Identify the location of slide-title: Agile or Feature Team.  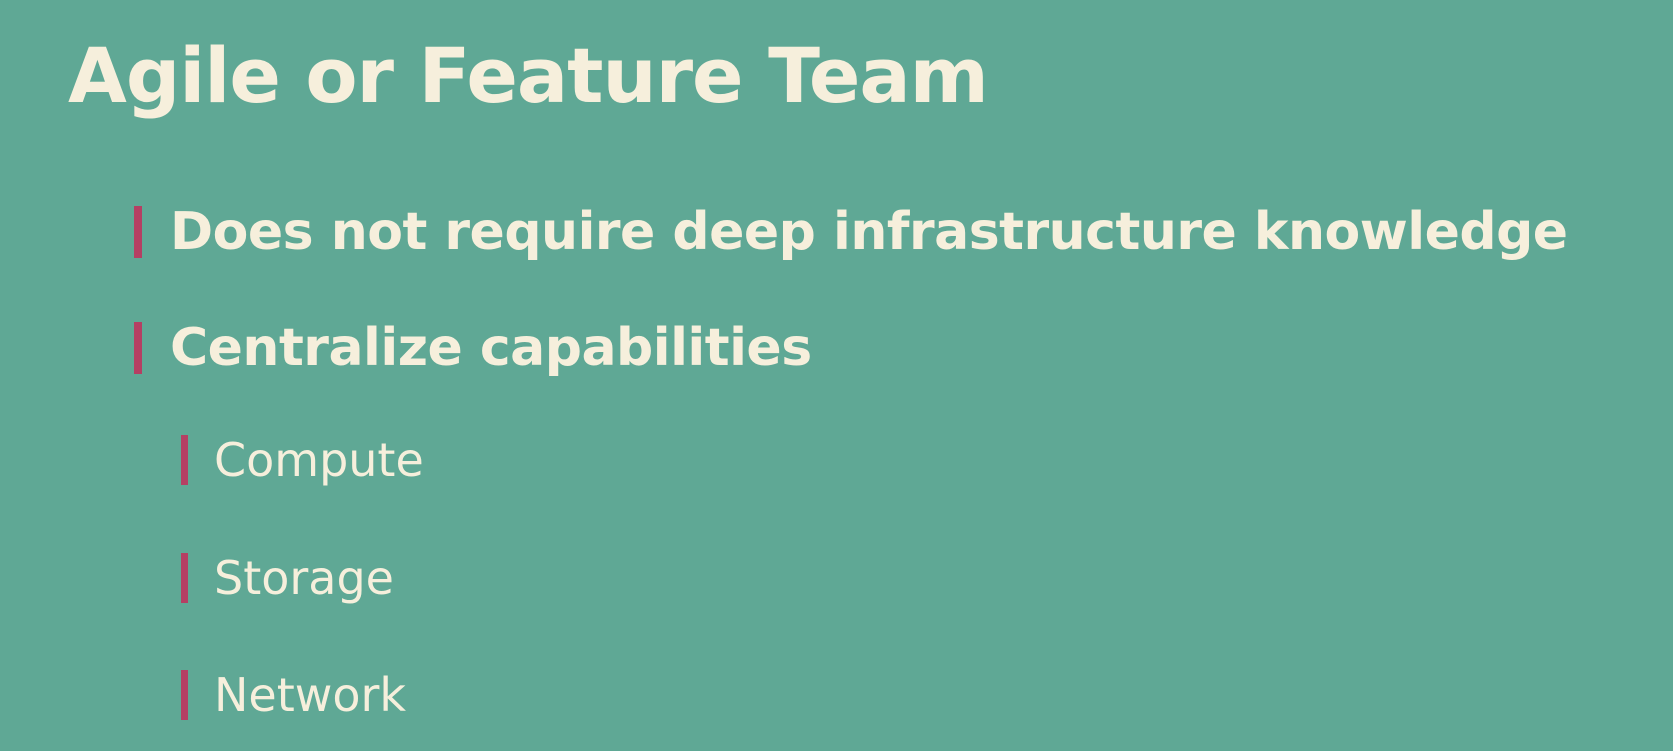
(528, 75).